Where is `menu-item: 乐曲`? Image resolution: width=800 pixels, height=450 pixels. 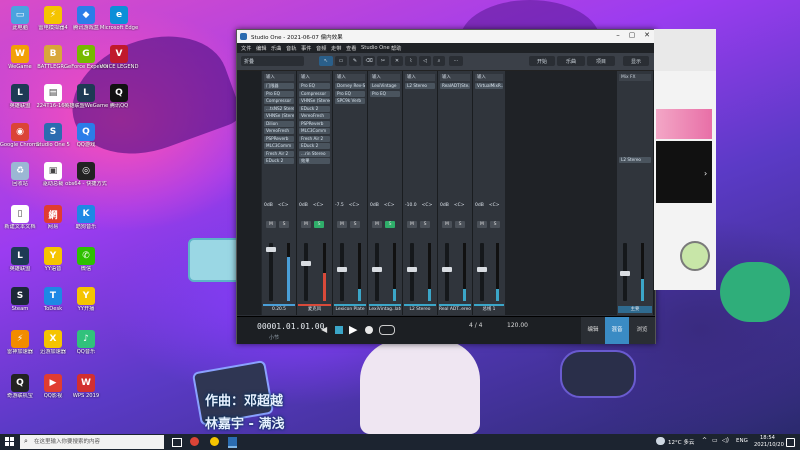 menu-item: 乐曲 is located at coordinates (276, 48).